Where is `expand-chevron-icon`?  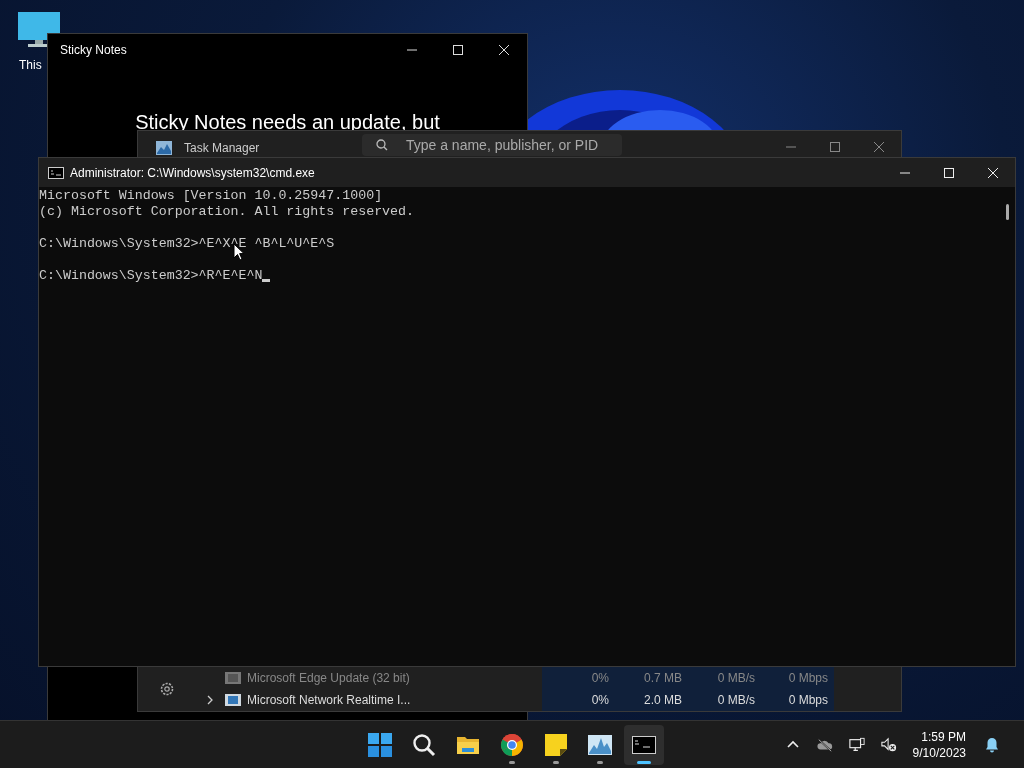
expand-chevron-icon is located at coordinates (210, 700).